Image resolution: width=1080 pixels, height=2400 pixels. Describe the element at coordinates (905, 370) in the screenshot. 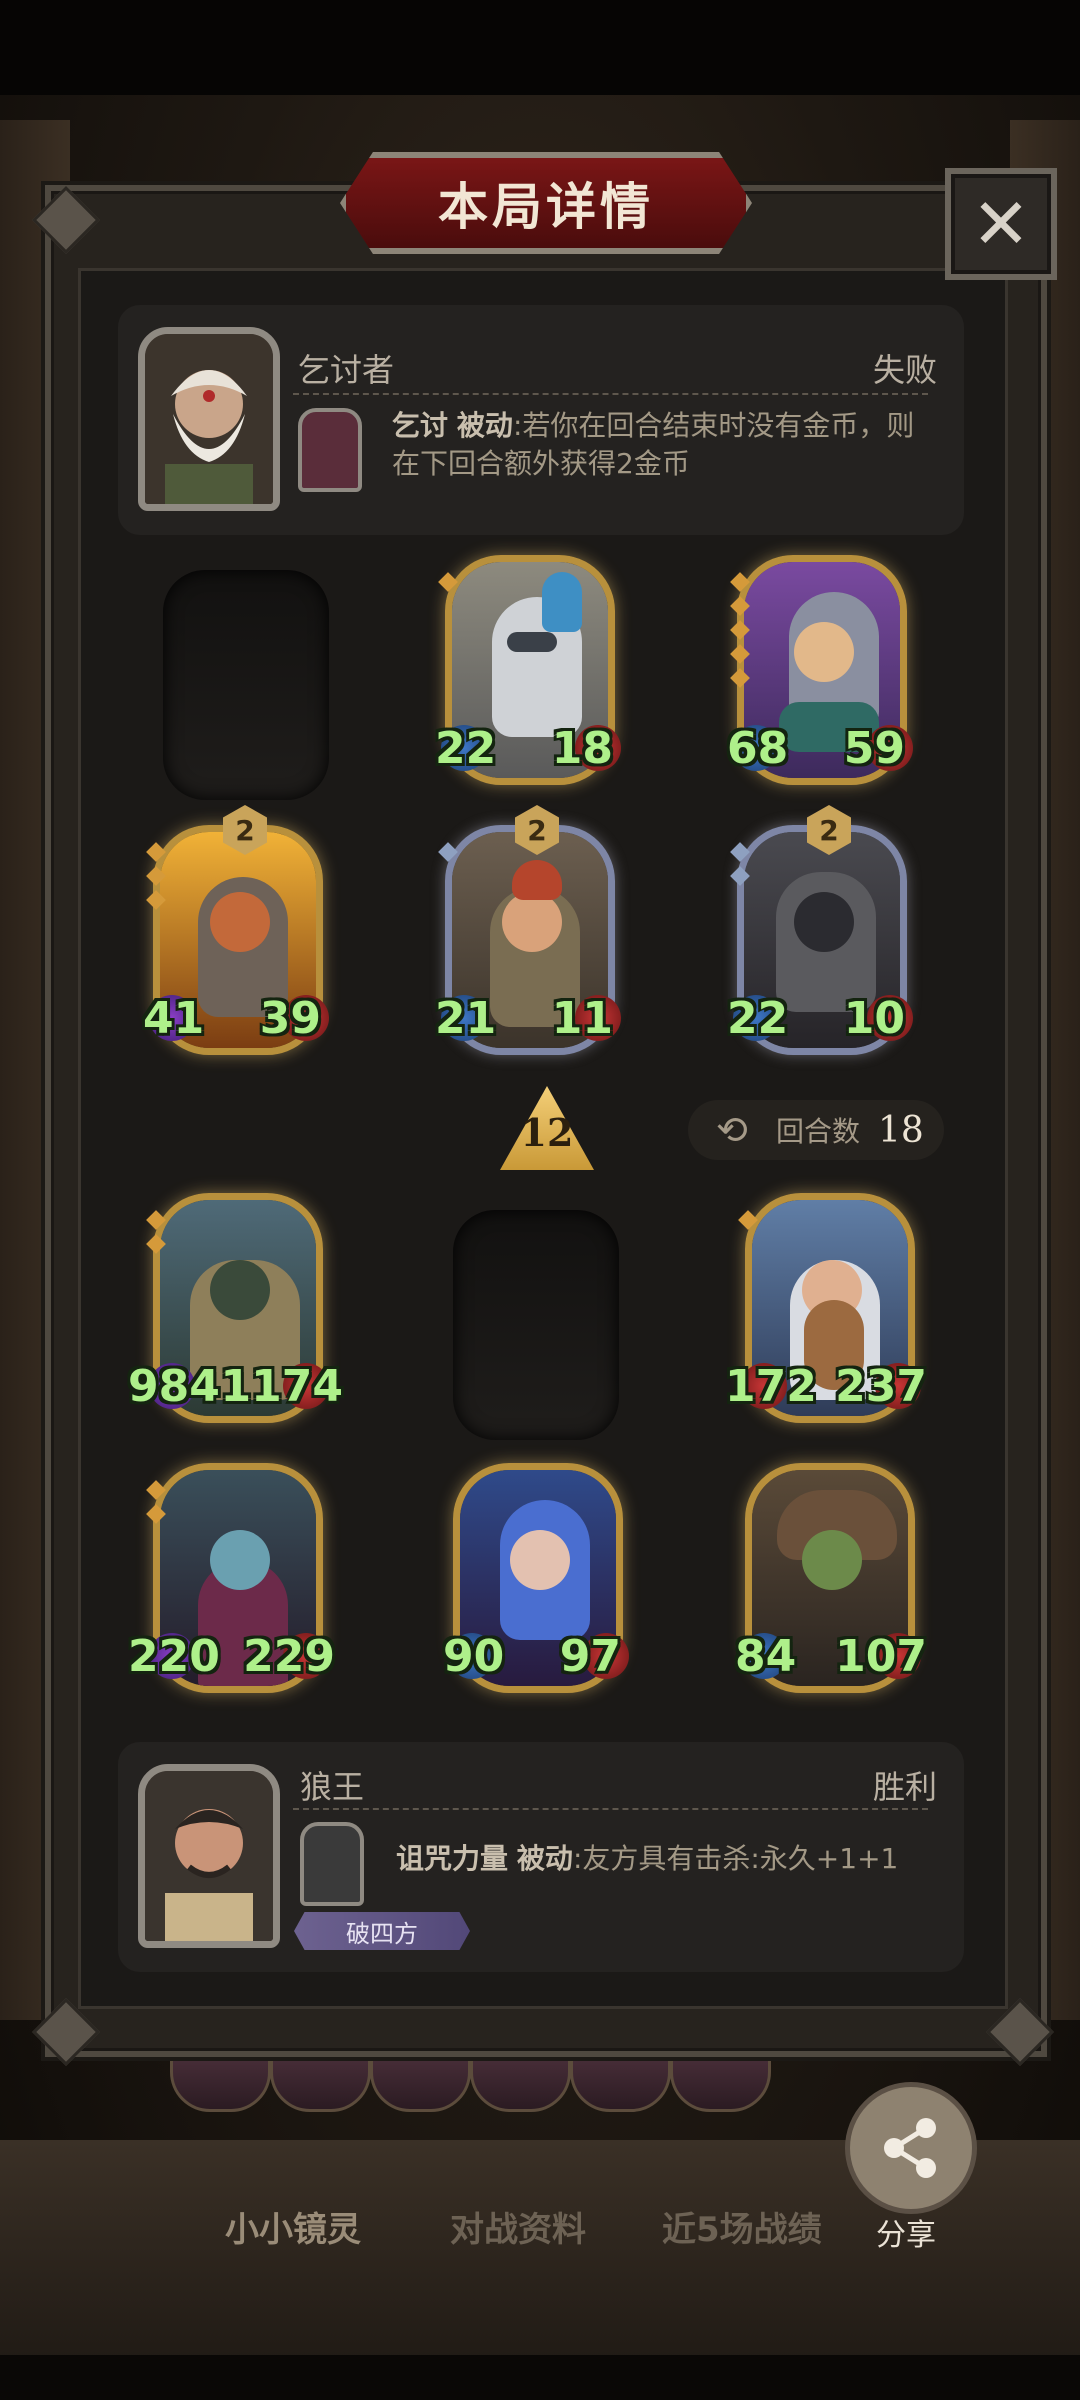

I see `opponent-result: 失败` at that location.